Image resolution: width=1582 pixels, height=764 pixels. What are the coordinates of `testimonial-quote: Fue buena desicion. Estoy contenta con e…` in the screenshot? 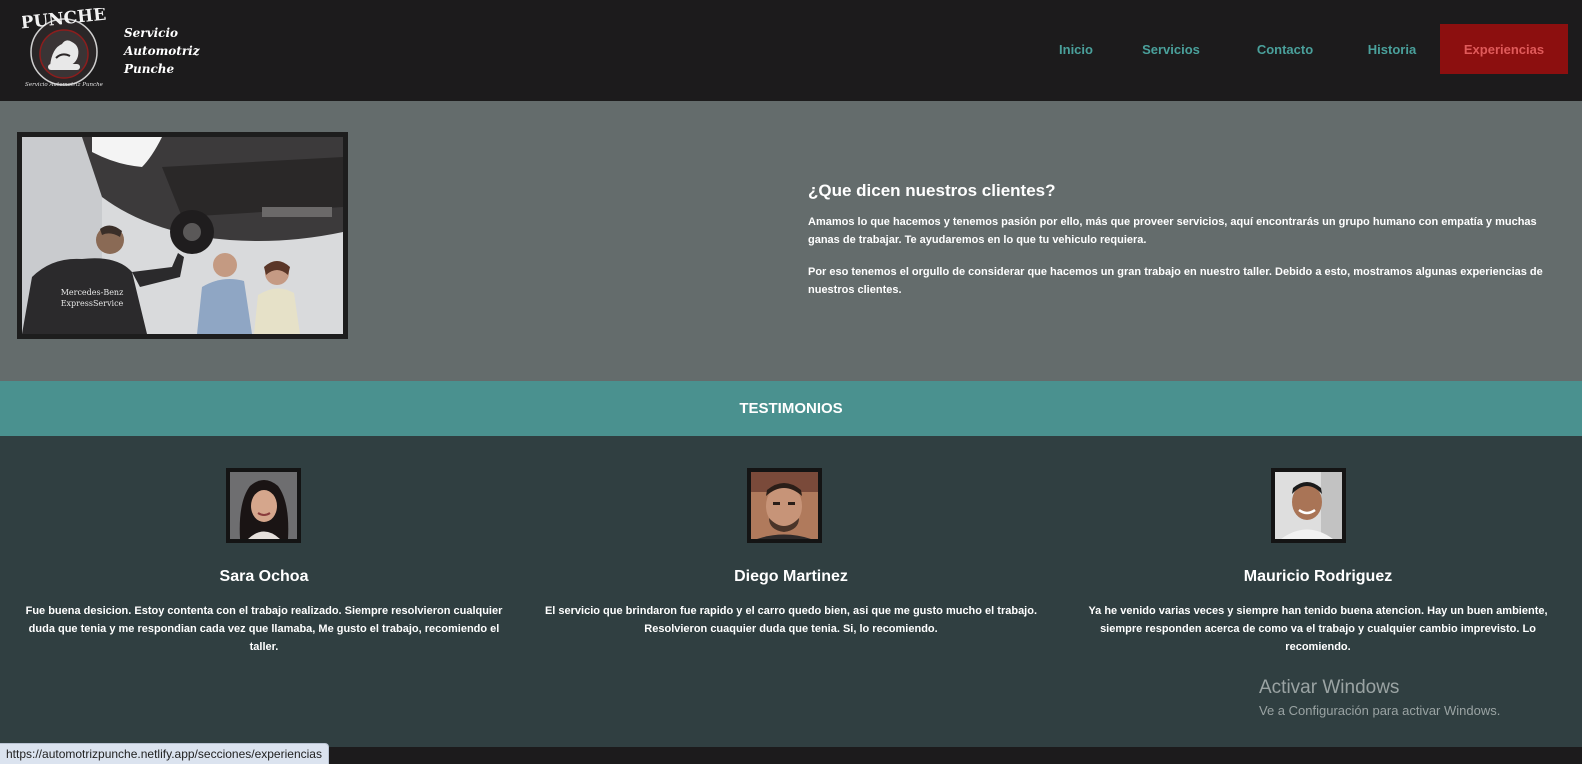 It's located at (264, 629).